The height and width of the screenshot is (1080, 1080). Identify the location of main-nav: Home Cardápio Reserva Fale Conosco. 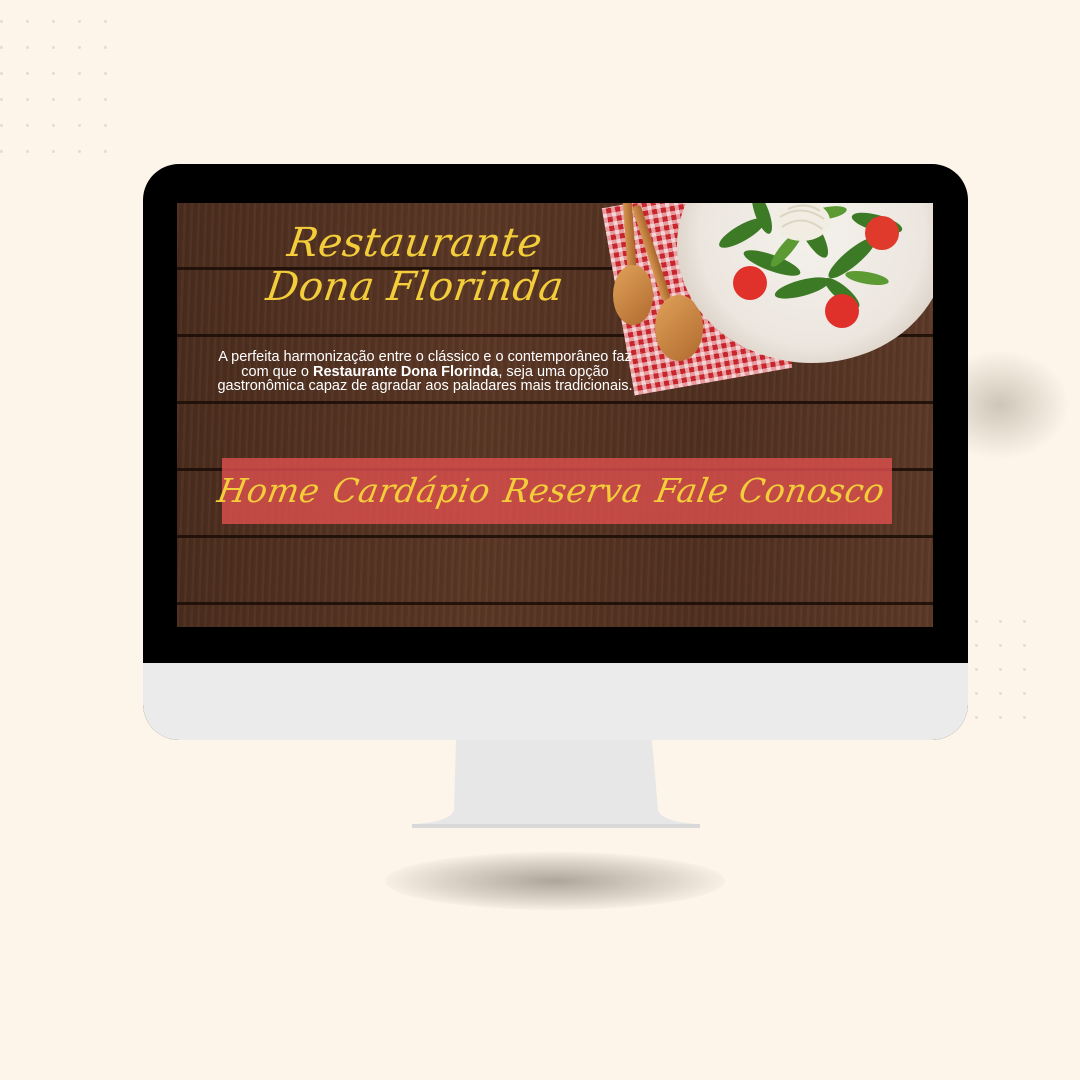
(553, 491).